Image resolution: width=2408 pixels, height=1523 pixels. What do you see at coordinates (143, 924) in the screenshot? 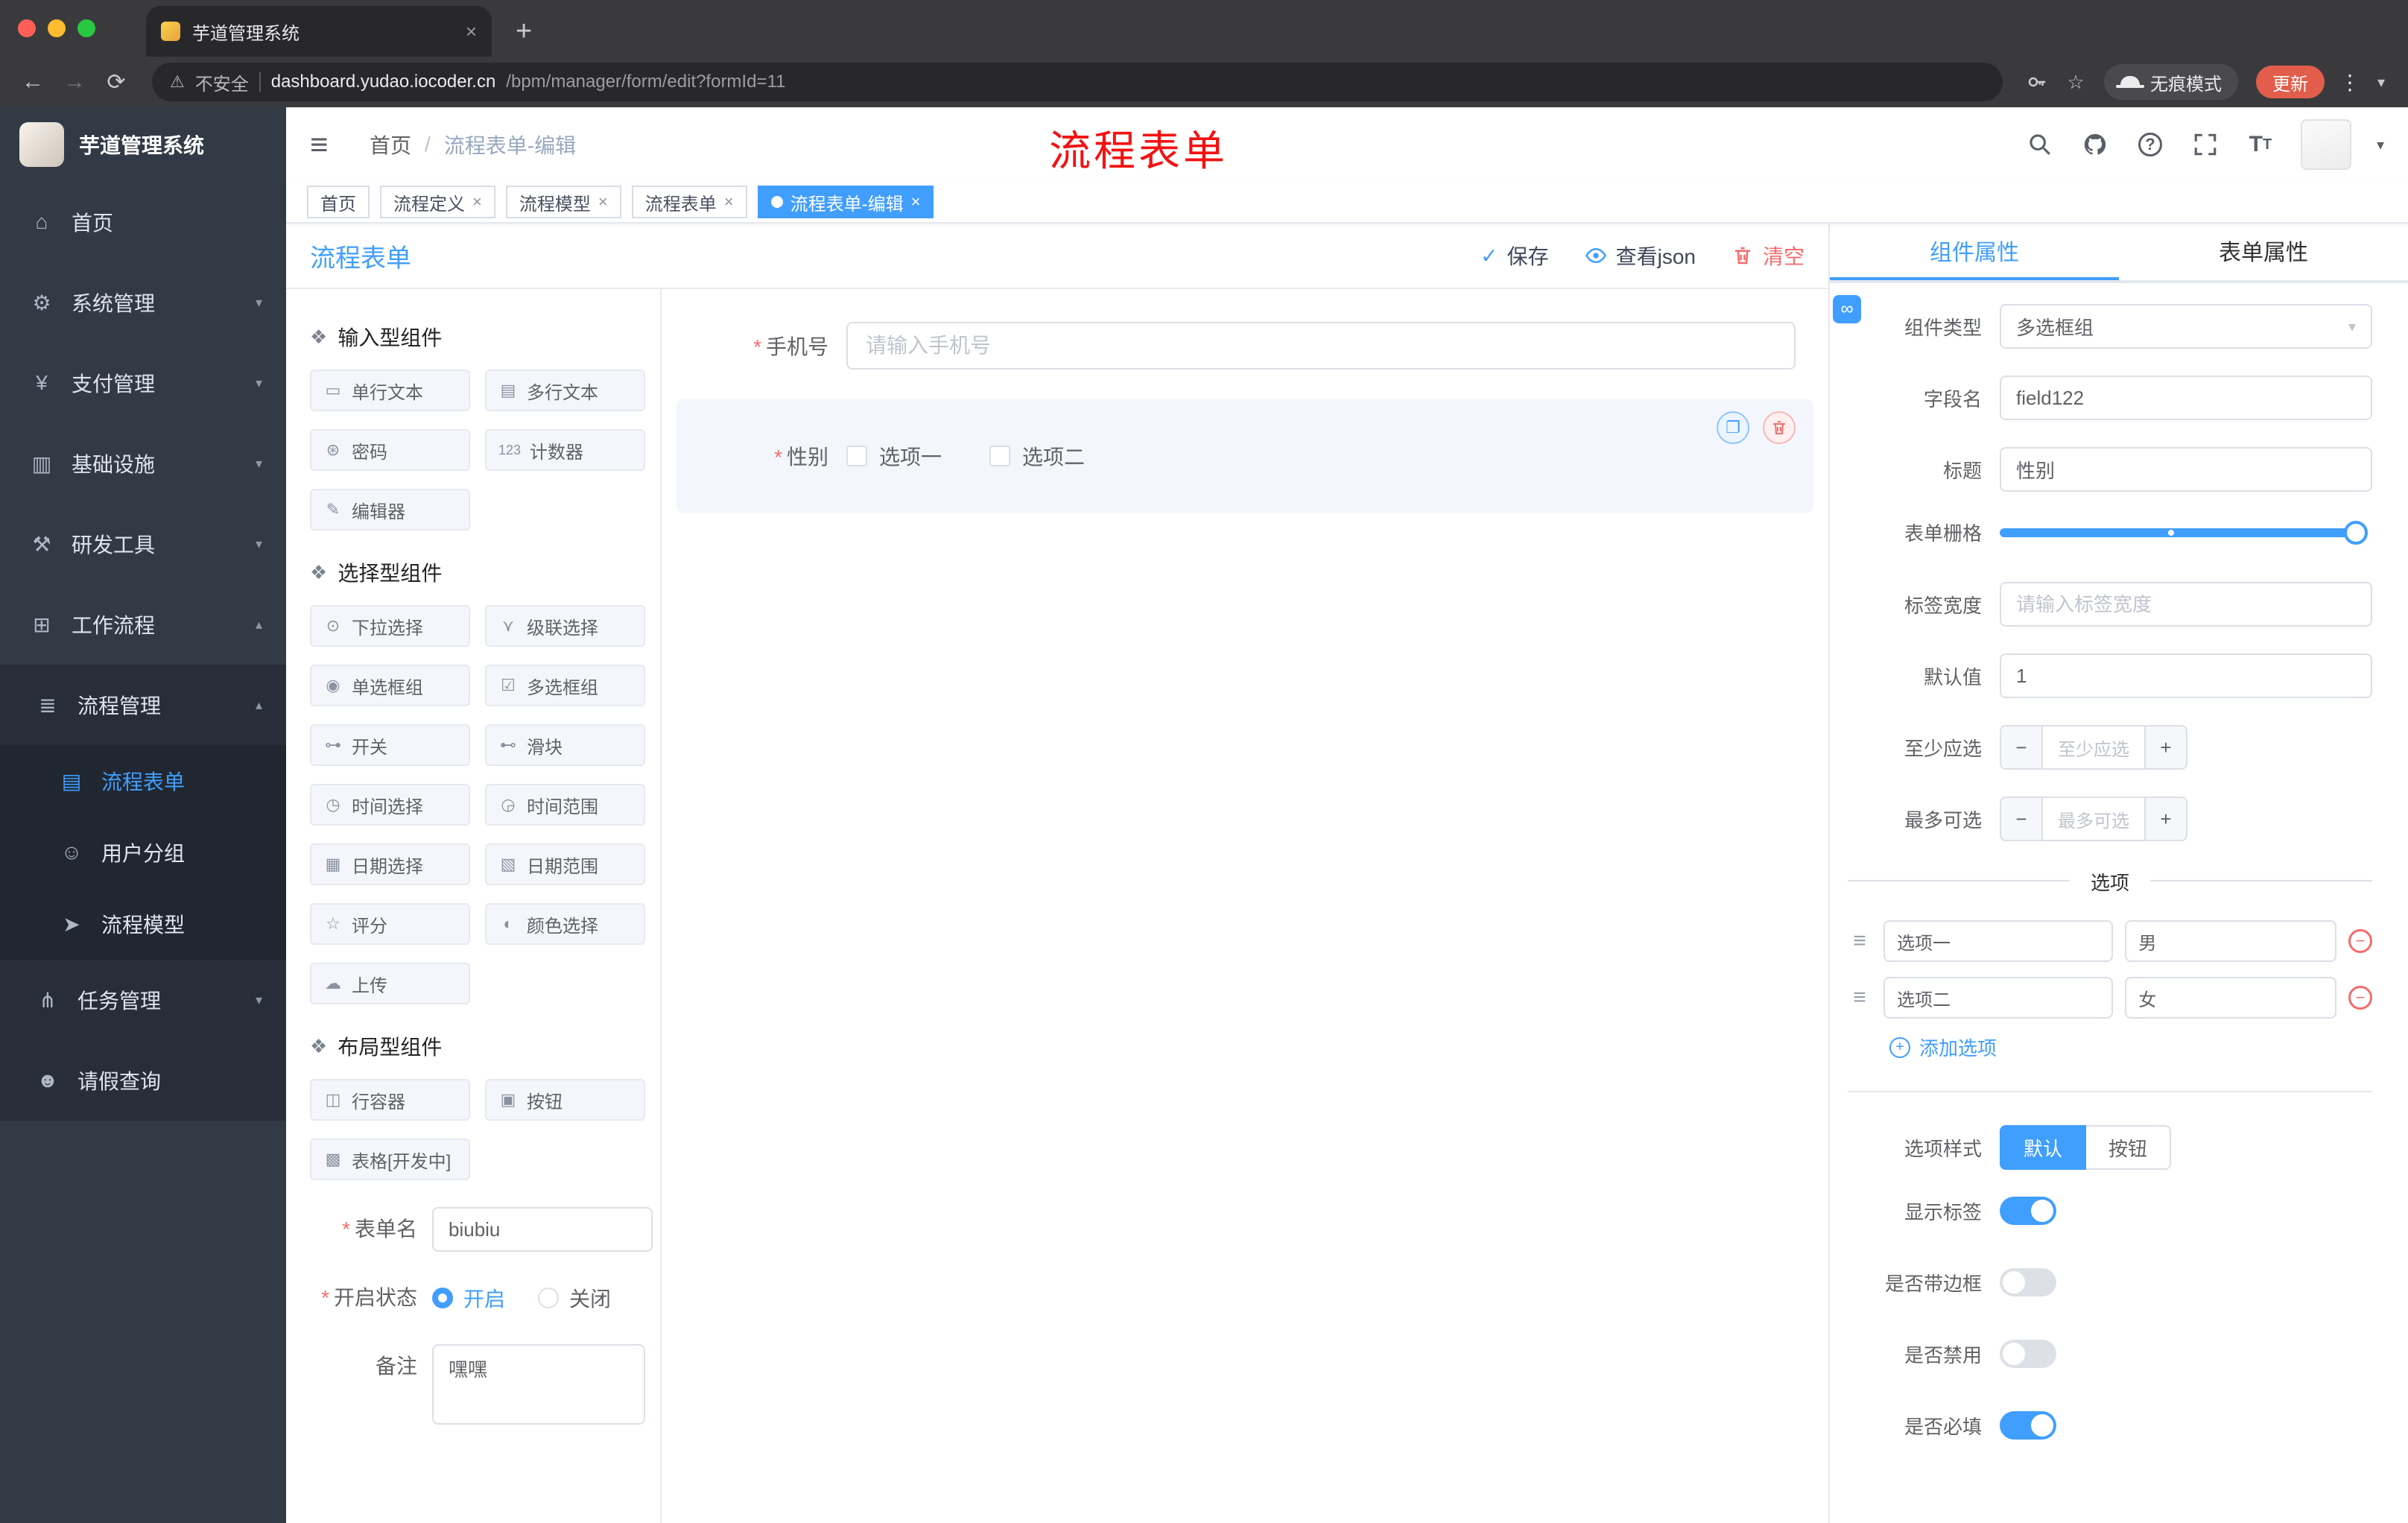
I see `sidebar-item-process-model: ➤ 流程模型` at bounding box center [143, 924].